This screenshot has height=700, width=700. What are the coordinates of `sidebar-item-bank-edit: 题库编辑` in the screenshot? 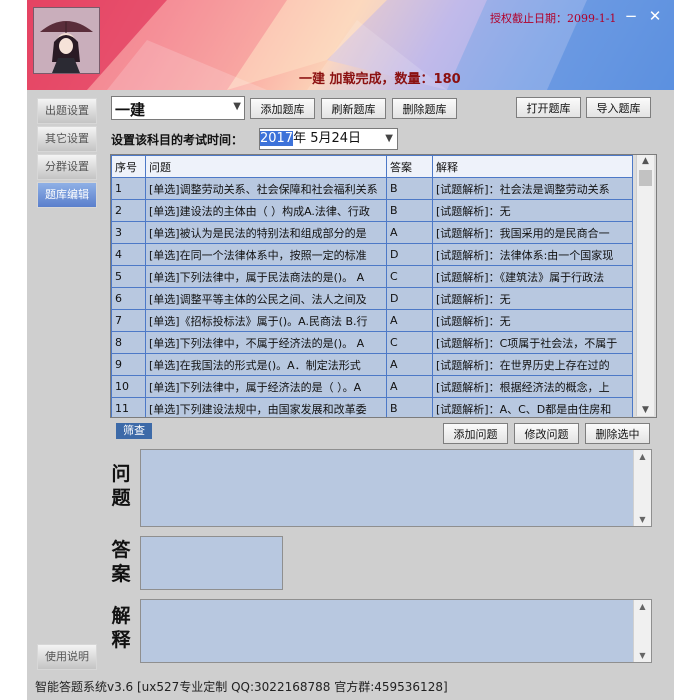 It's located at (67, 195).